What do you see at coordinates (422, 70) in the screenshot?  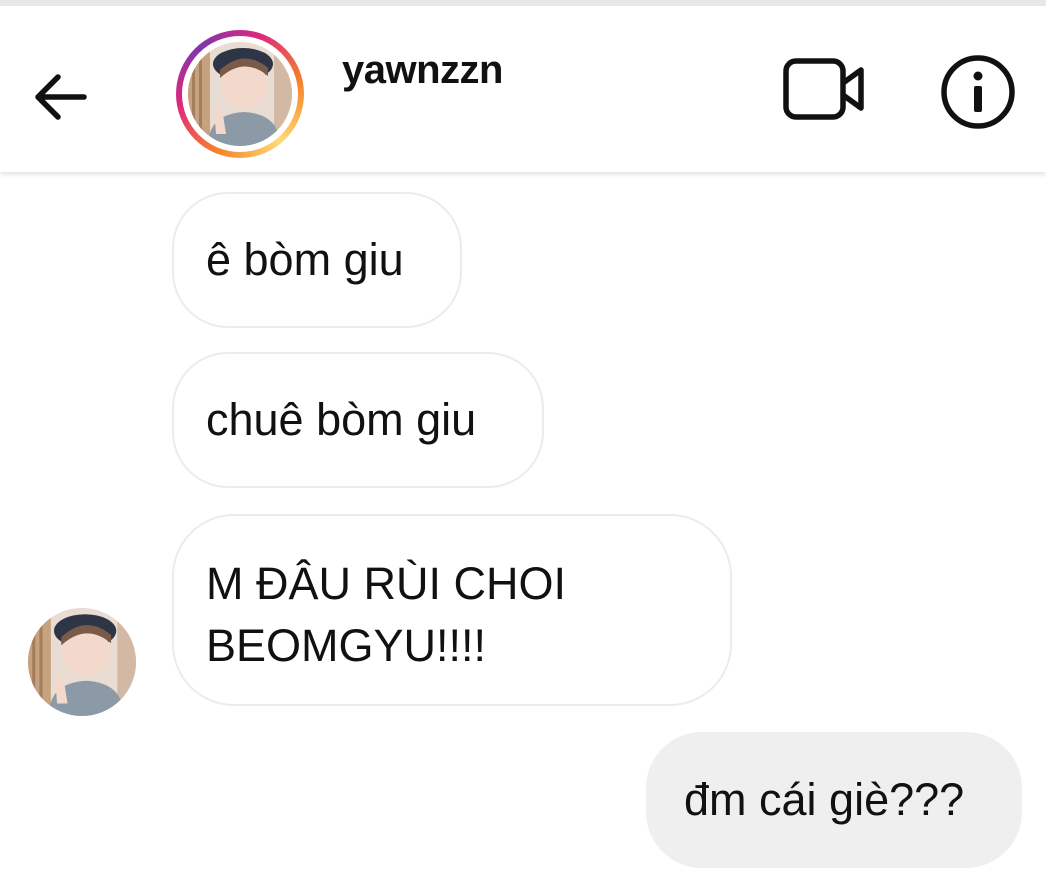 I see `chat-username: yawnzzn` at bounding box center [422, 70].